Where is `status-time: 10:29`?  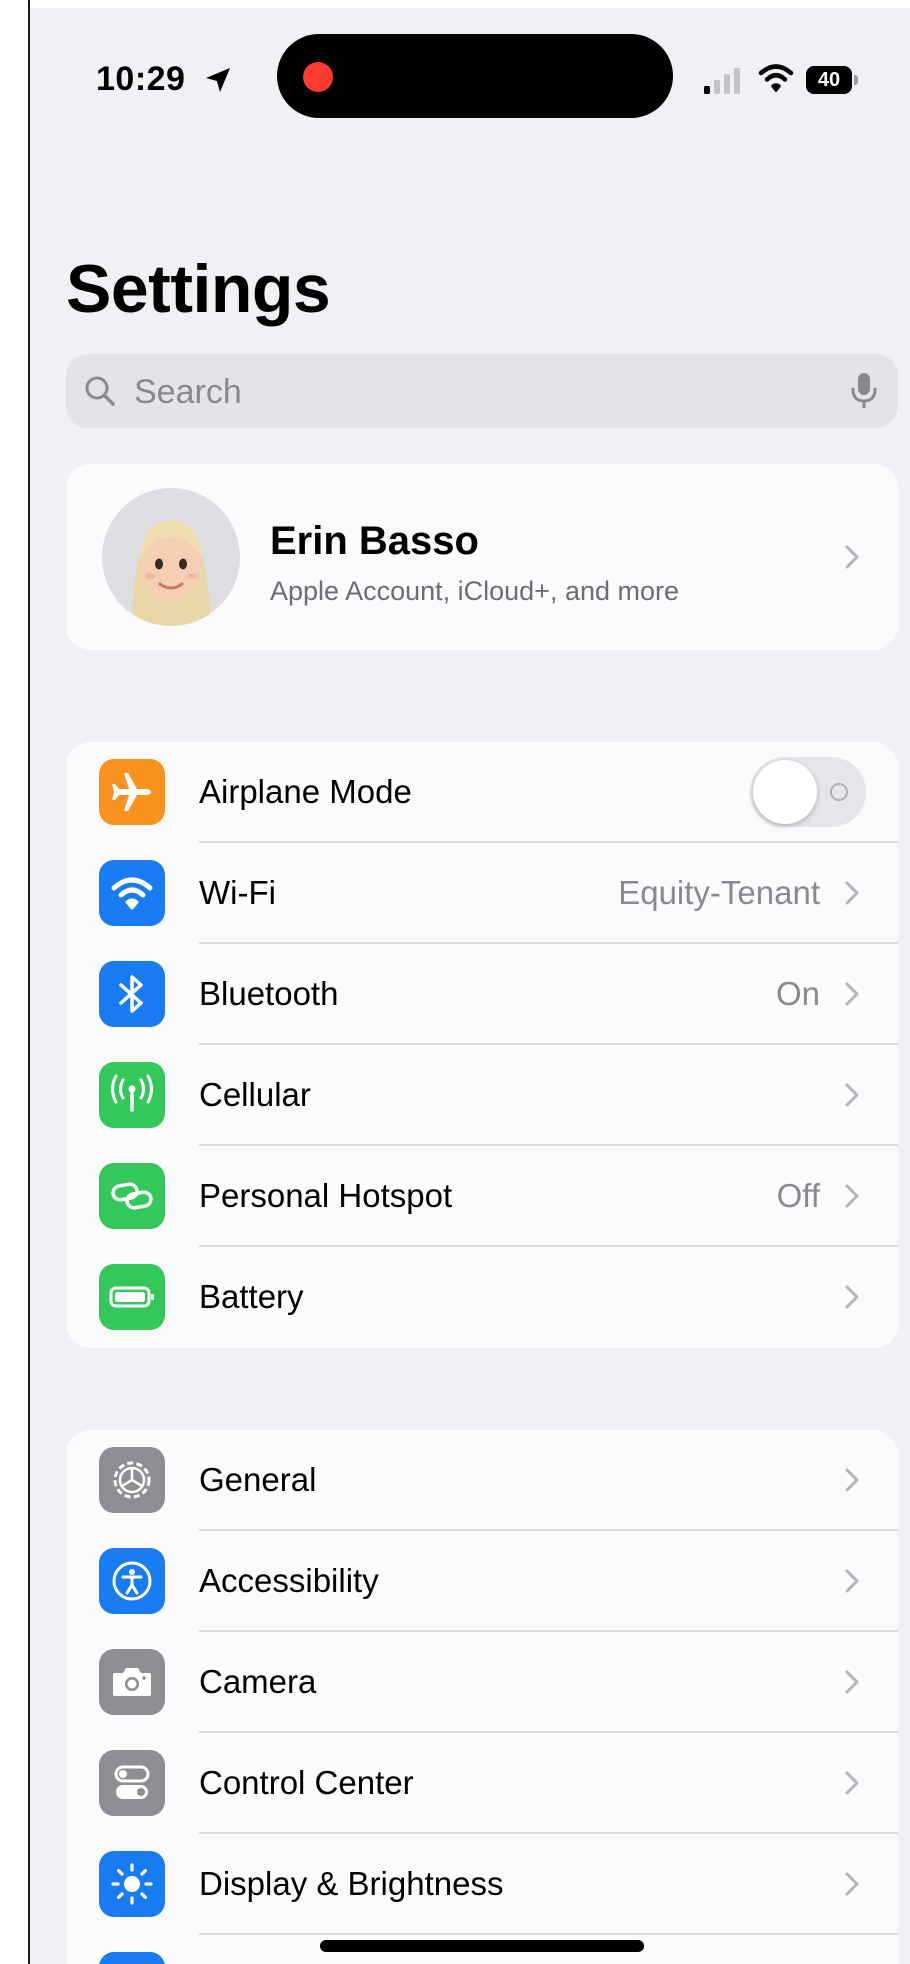
status-time: 10:29 is located at coordinates (141, 79).